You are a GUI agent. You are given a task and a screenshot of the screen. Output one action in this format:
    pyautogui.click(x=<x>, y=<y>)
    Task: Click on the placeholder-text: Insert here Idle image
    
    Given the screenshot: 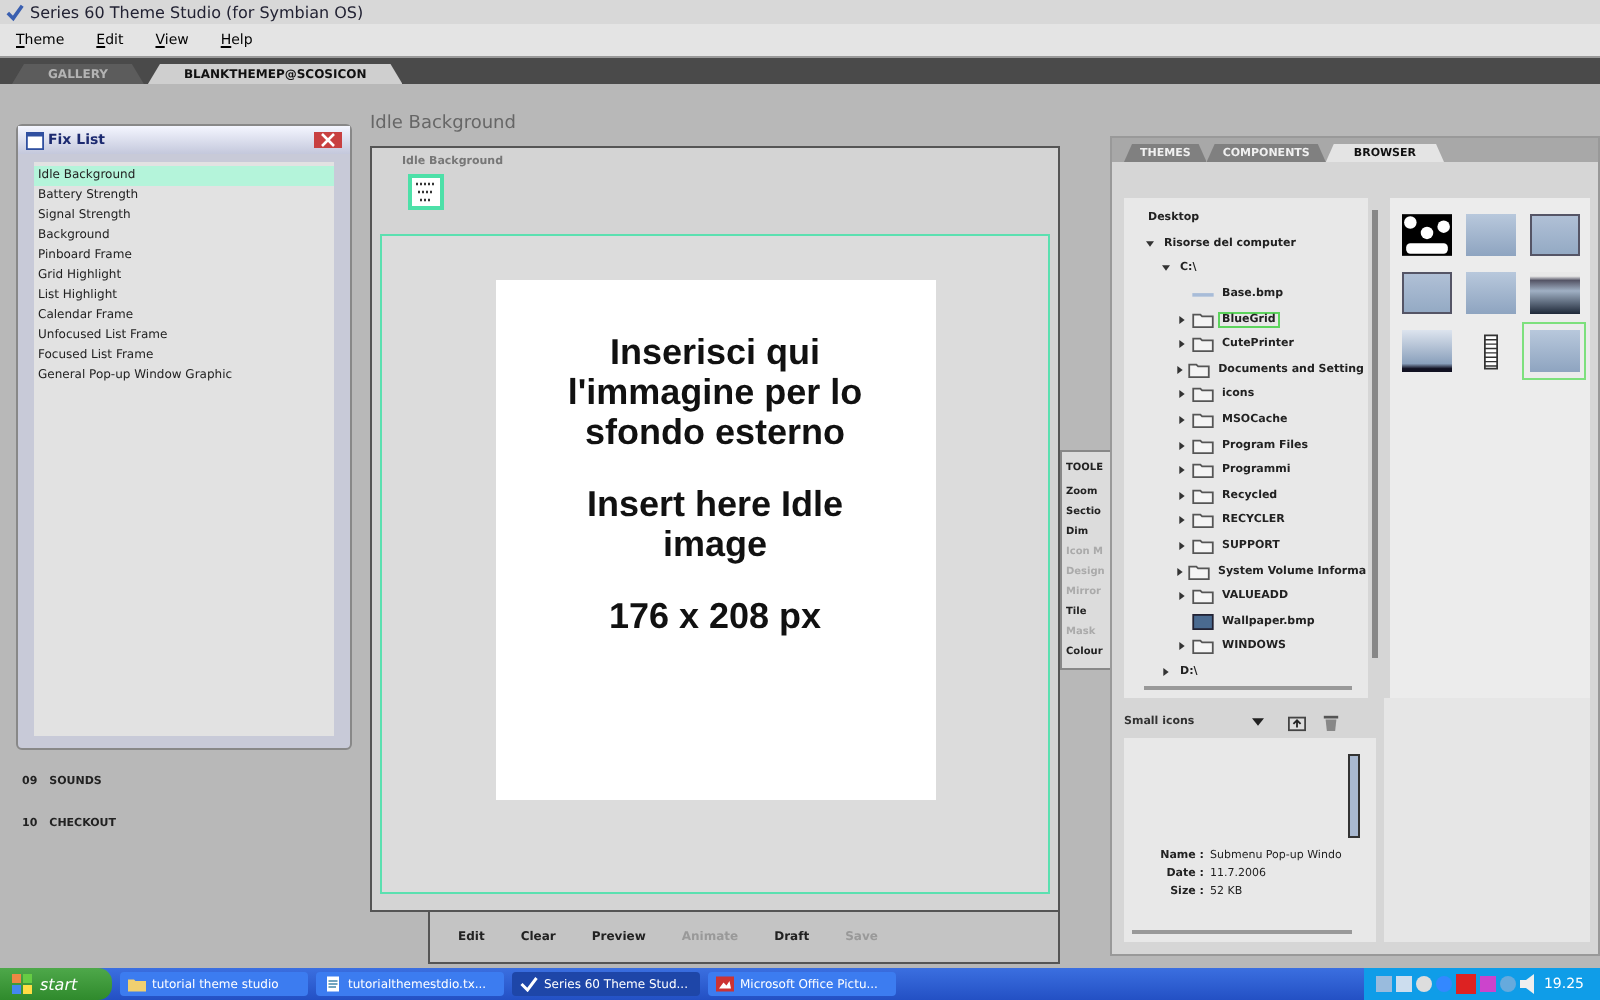 What is the action you would take?
    pyautogui.click(x=715, y=524)
    